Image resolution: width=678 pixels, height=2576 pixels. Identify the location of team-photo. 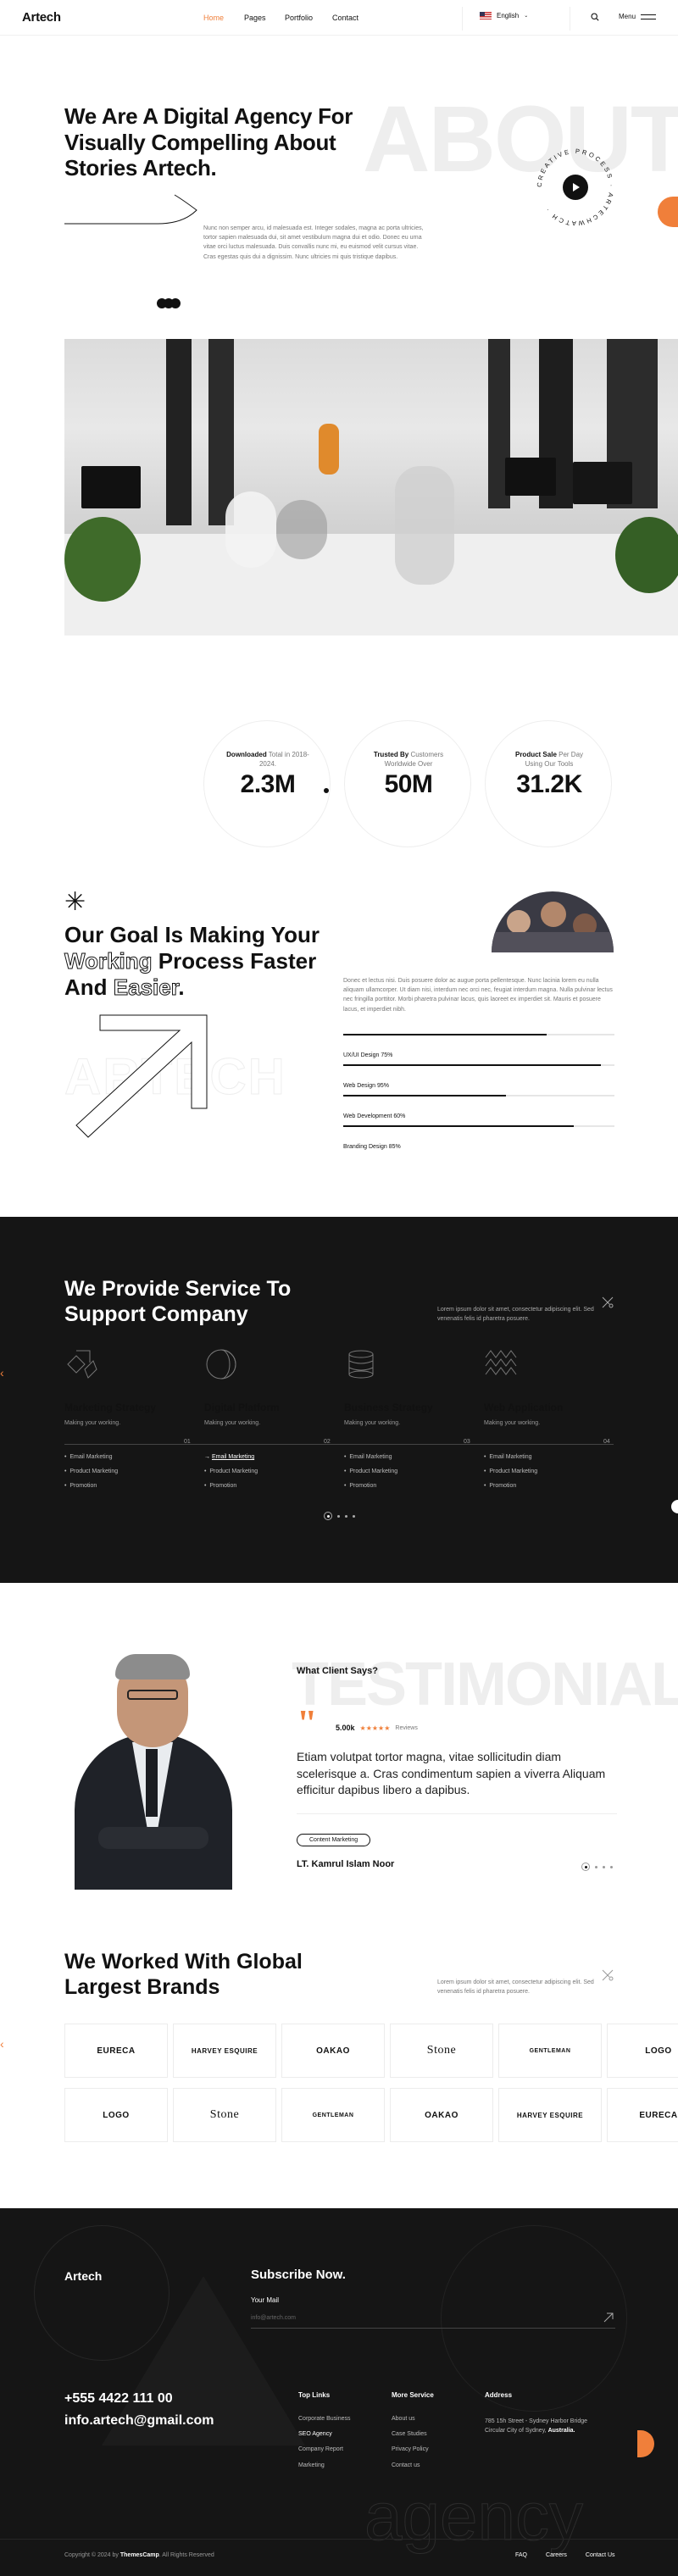
(553, 921).